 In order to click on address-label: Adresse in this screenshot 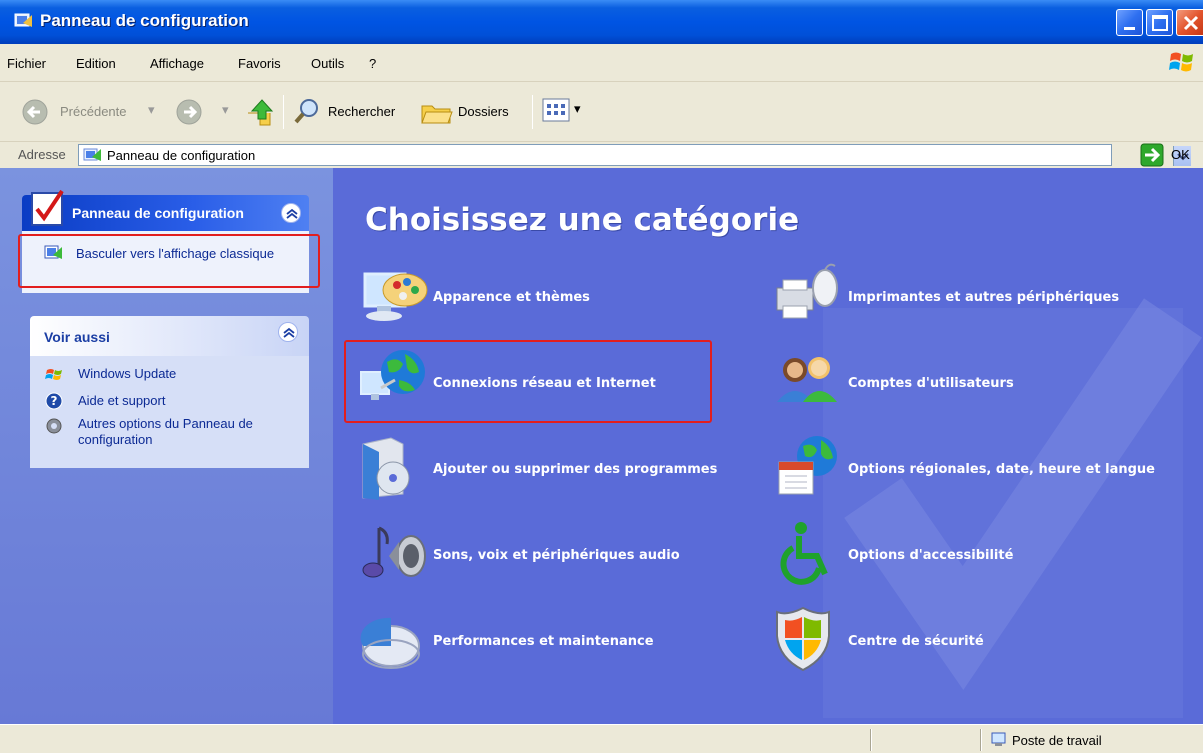, I will do `click(42, 154)`.